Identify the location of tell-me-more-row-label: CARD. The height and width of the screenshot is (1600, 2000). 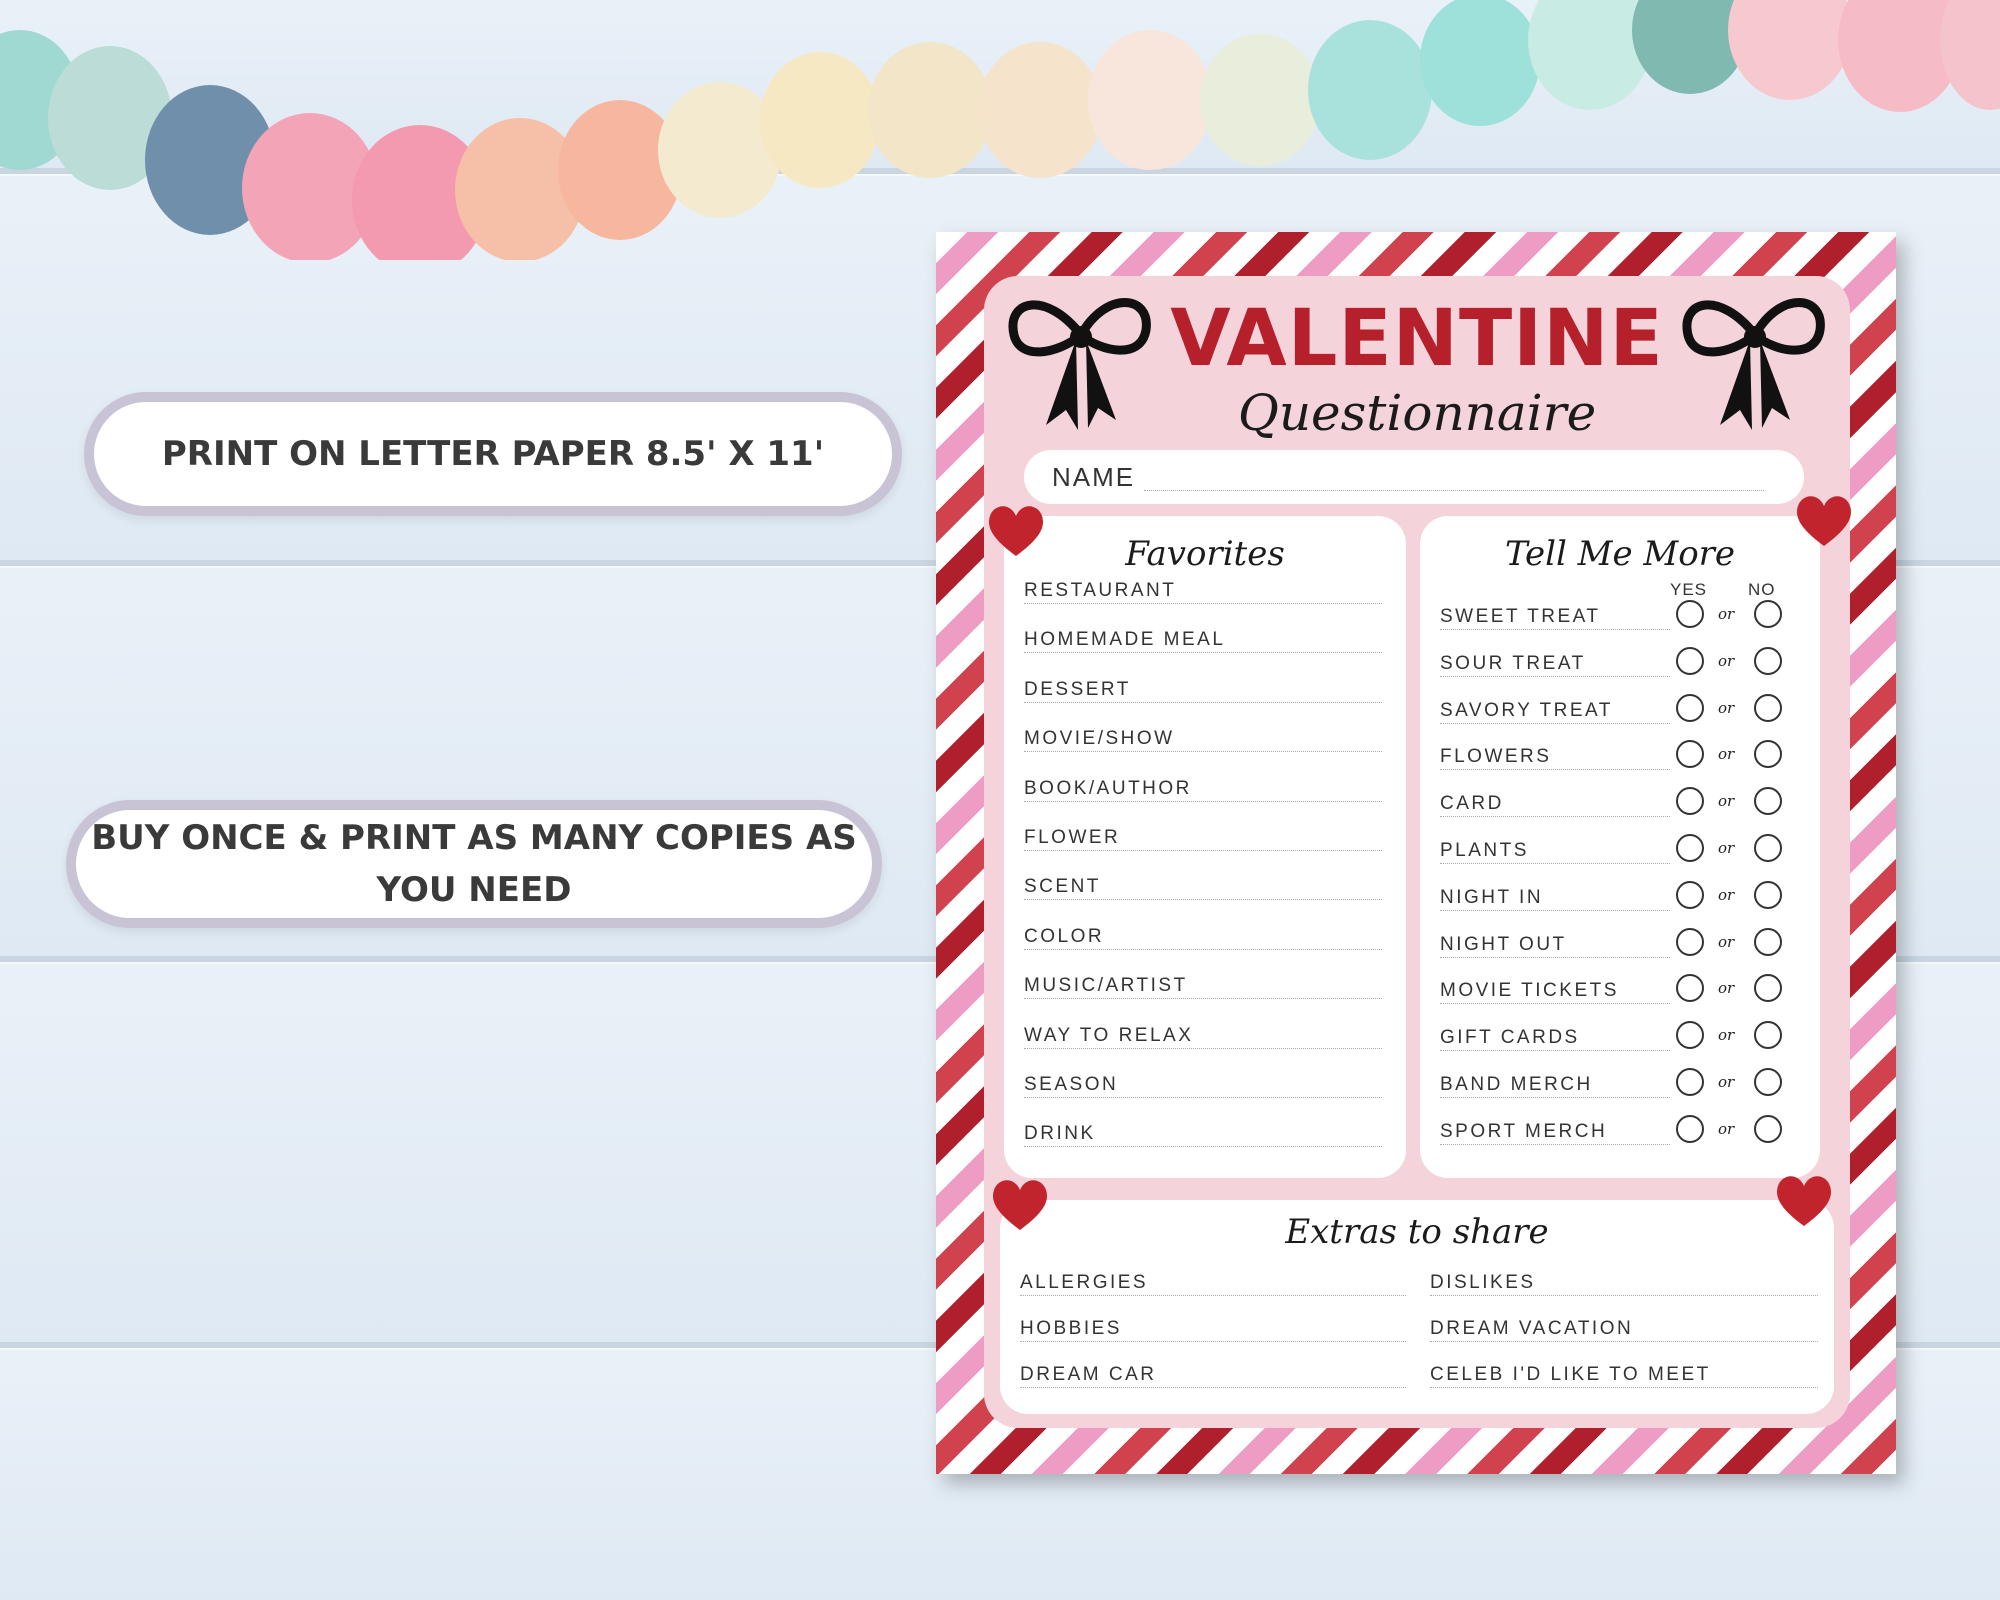
(1473, 804).